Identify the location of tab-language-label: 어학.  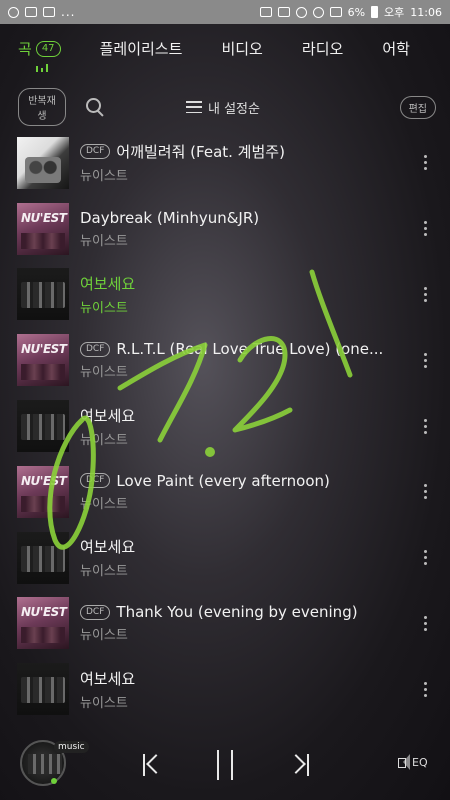
(396, 49).